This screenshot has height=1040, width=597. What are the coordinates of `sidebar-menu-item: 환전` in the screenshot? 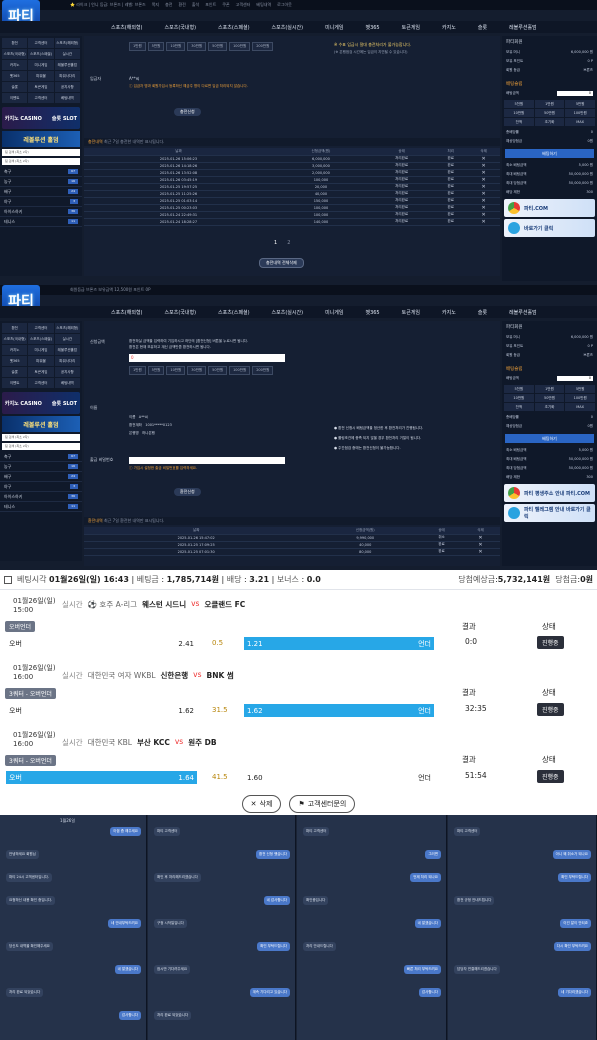 It's located at (15, 328).